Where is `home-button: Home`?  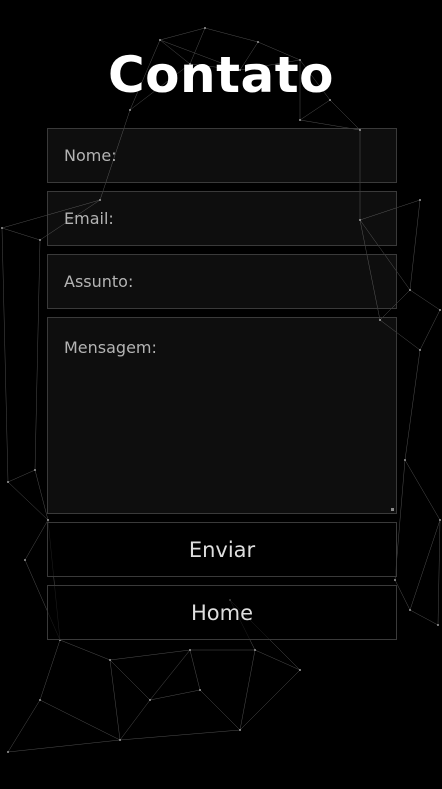
home-button: Home is located at coordinates (222, 612).